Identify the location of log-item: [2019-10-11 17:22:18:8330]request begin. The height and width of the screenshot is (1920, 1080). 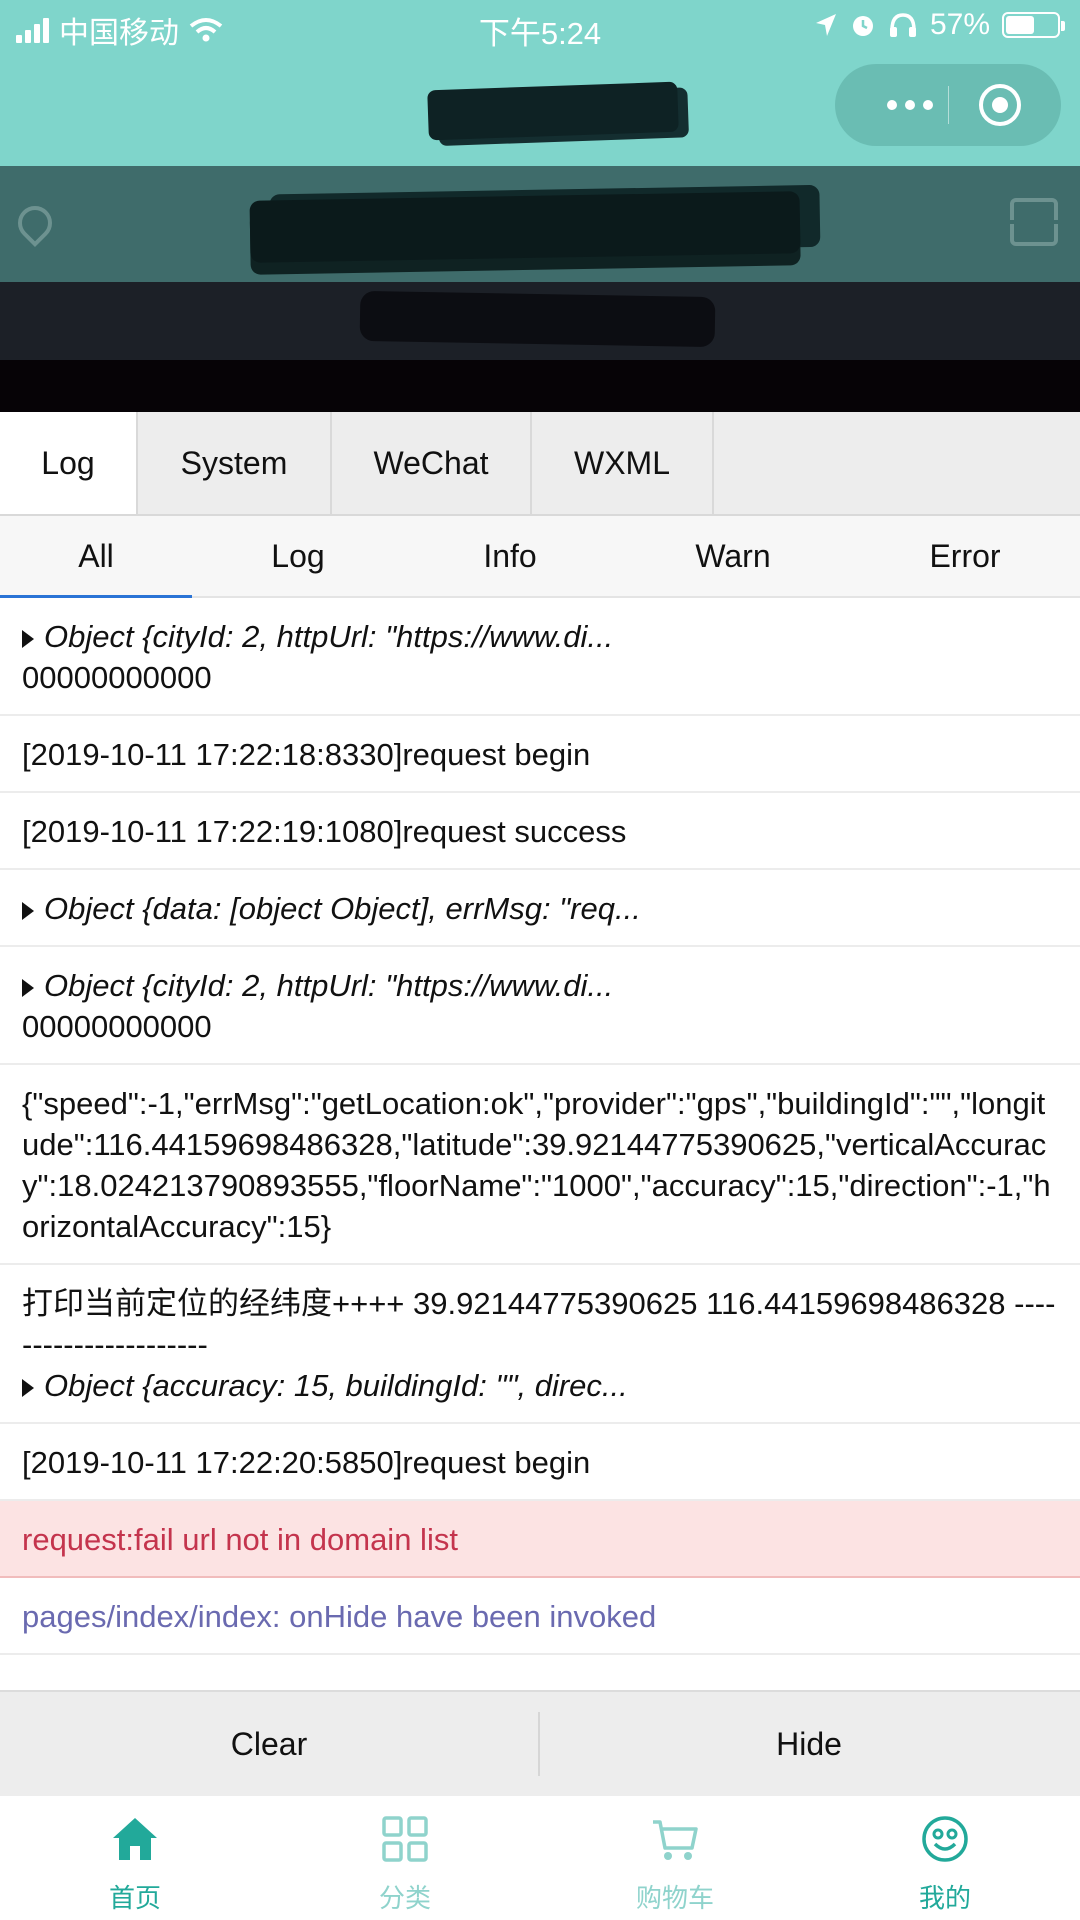
(540, 754).